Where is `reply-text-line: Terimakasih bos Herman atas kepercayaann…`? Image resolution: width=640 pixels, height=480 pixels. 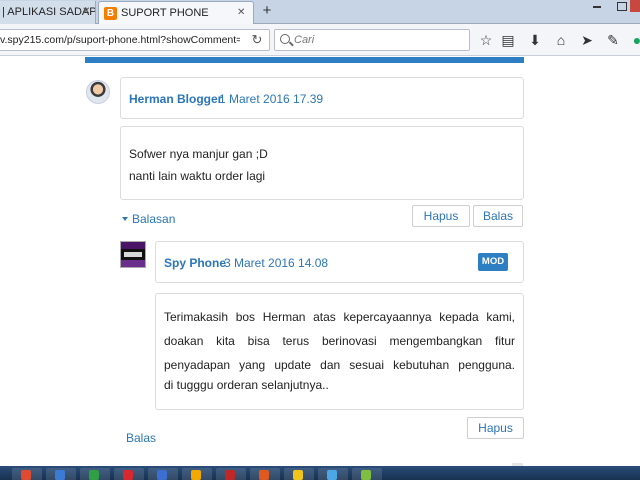
reply-text-line: Terimakasih bos Herman atas kepercayaann… is located at coordinates (339, 317).